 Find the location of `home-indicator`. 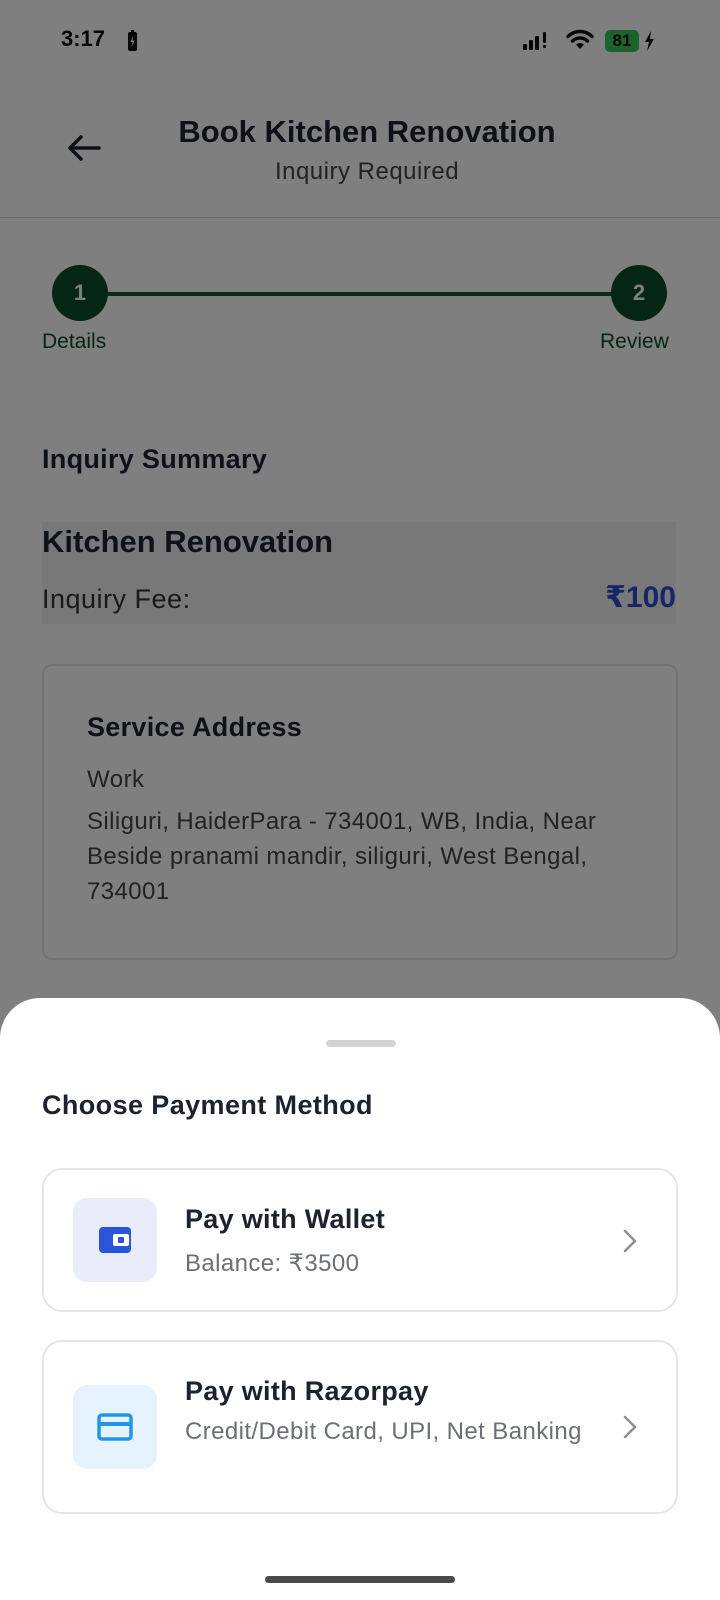

home-indicator is located at coordinates (360, 1579).